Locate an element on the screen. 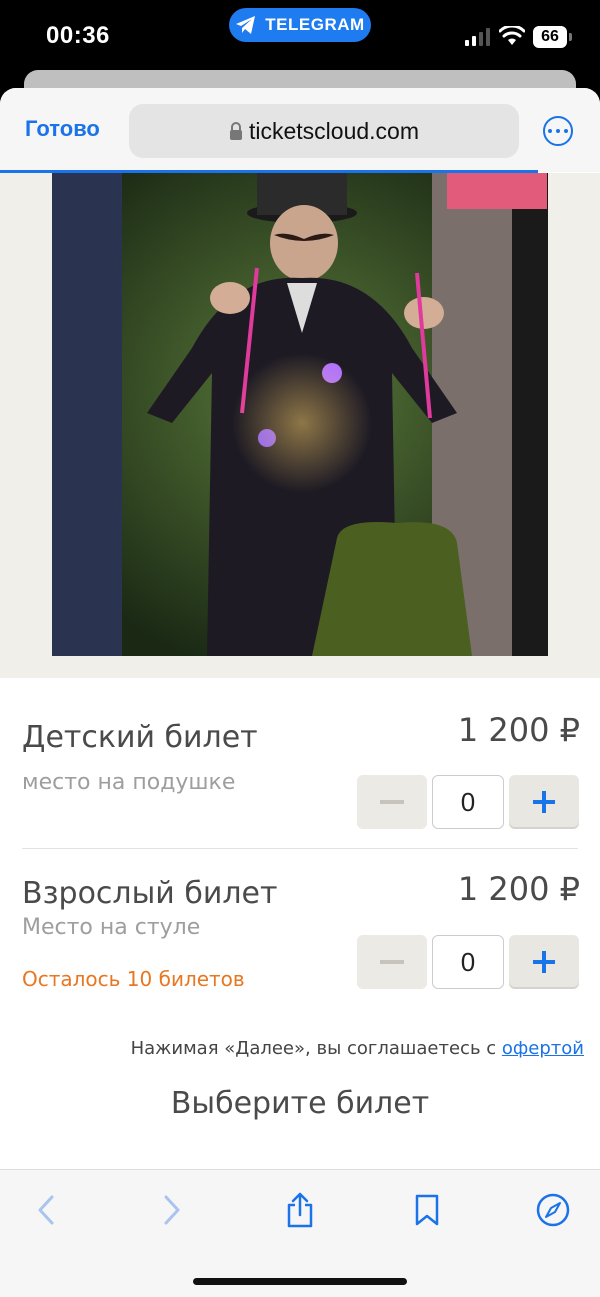  chevron-right-icon is located at coordinates (172, 1210).